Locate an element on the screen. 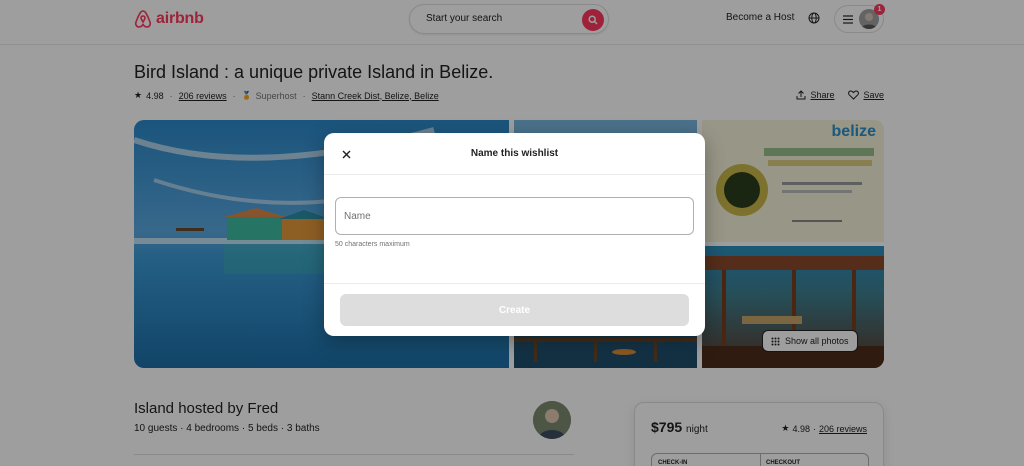  wishlist-name-input is located at coordinates (514, 216).